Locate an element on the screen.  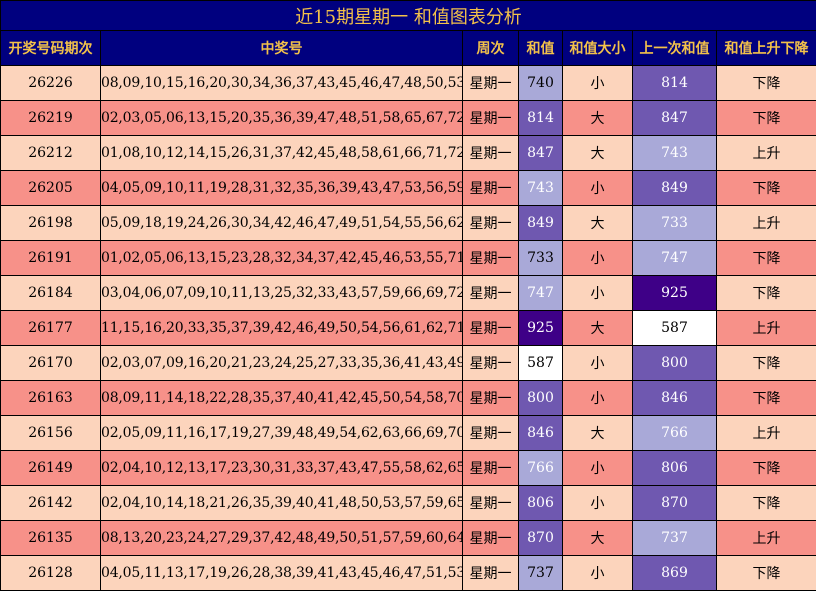
issue-cell: 26156 is located at coordinates (51, 433).